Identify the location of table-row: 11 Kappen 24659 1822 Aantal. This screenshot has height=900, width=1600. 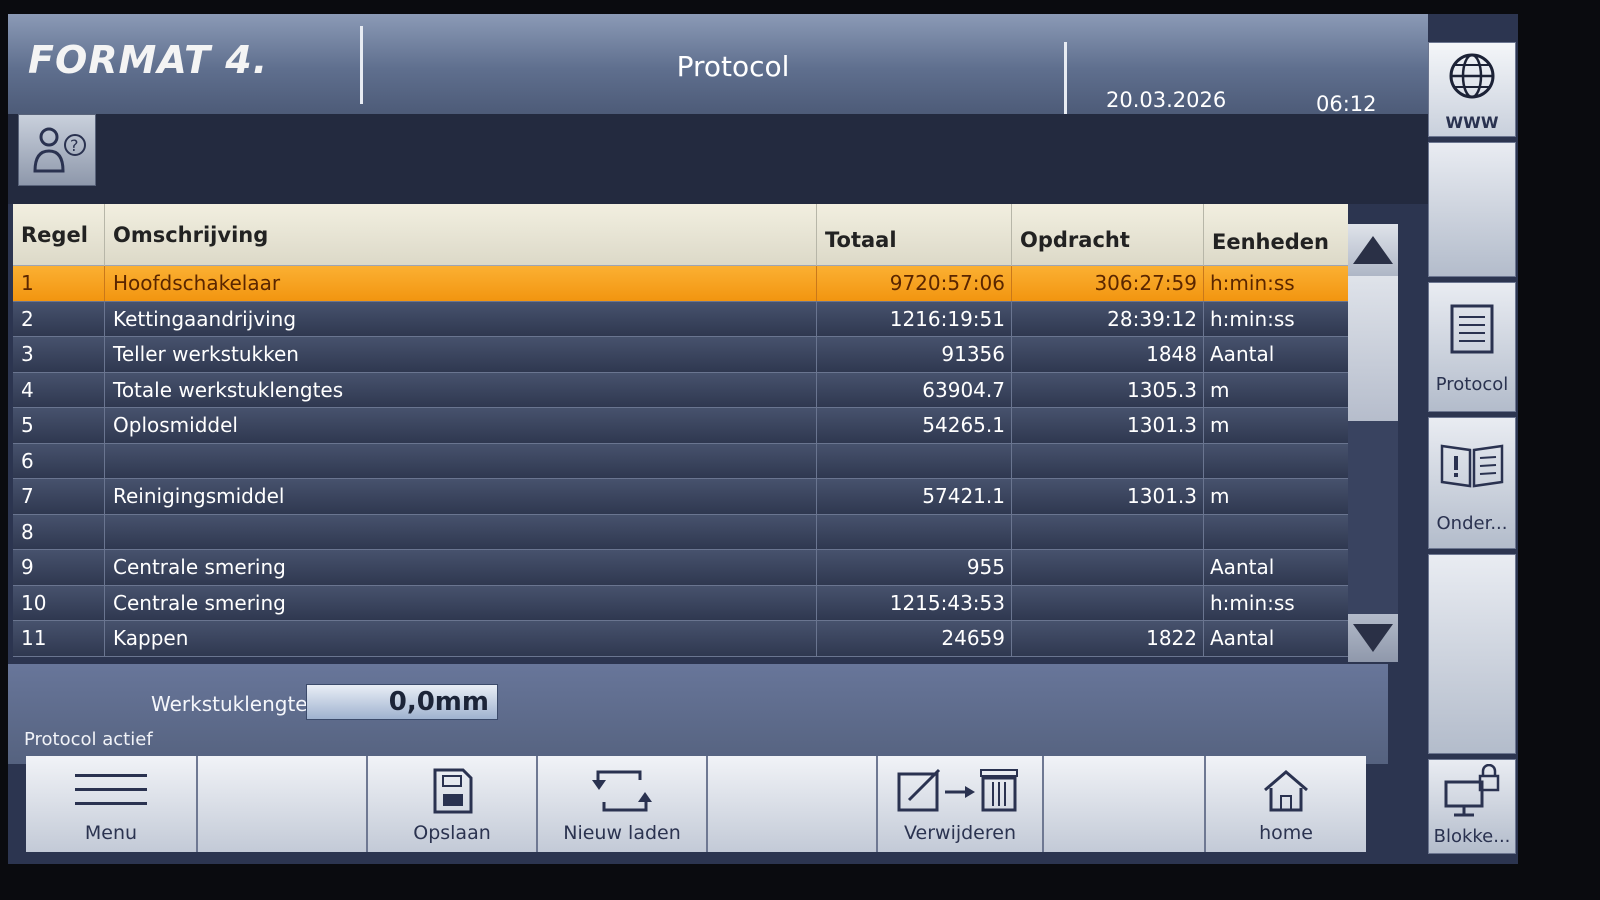
(680, 639).